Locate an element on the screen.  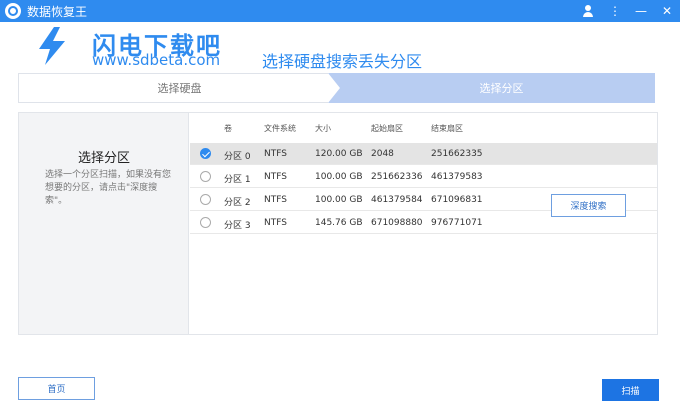
step-label: 选择硬盘 is located at coordinates (179, 88).